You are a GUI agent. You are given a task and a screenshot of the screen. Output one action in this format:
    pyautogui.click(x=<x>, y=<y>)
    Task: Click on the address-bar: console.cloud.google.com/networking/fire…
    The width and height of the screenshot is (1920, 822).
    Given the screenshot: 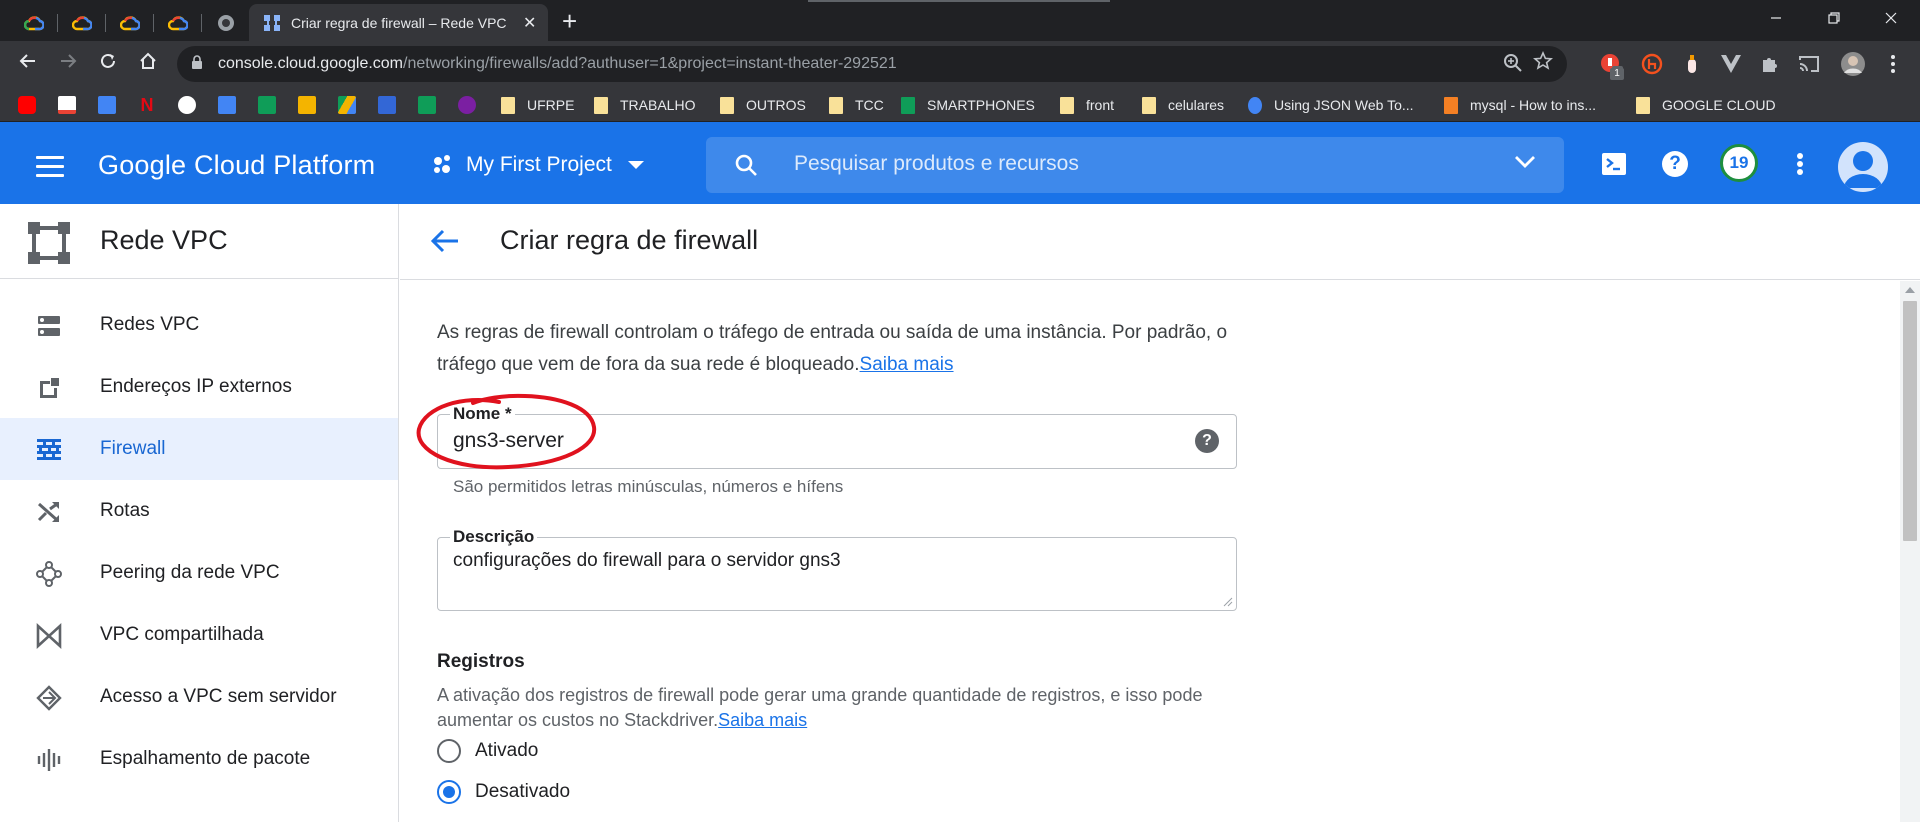 What is the action you would take?
    pyautogui.click(x=872, y=64)
    